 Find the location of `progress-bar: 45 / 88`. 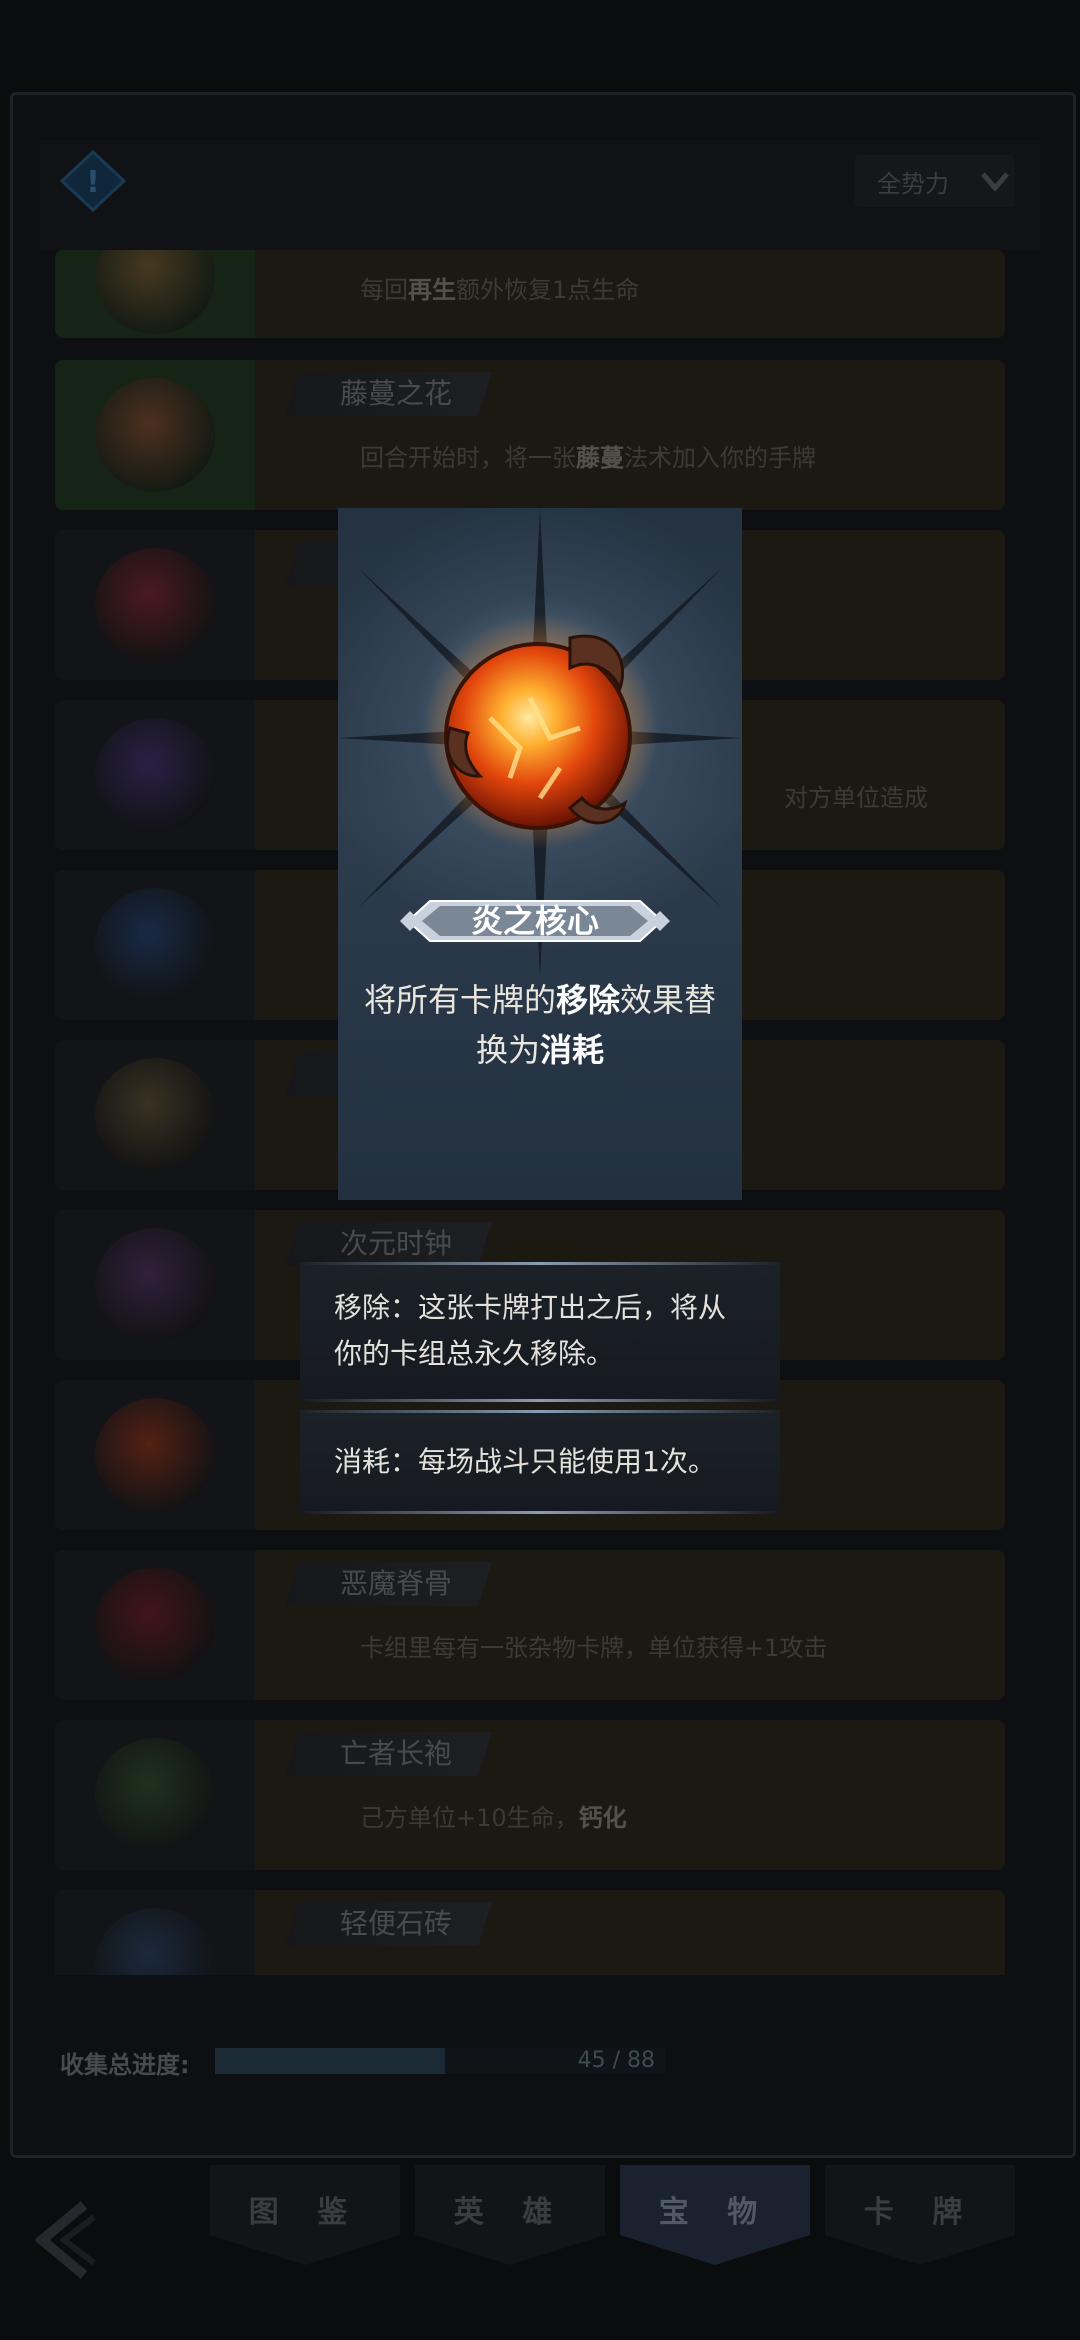

progress-bar: 45 / 88 is located at coordinates (440, 2061).